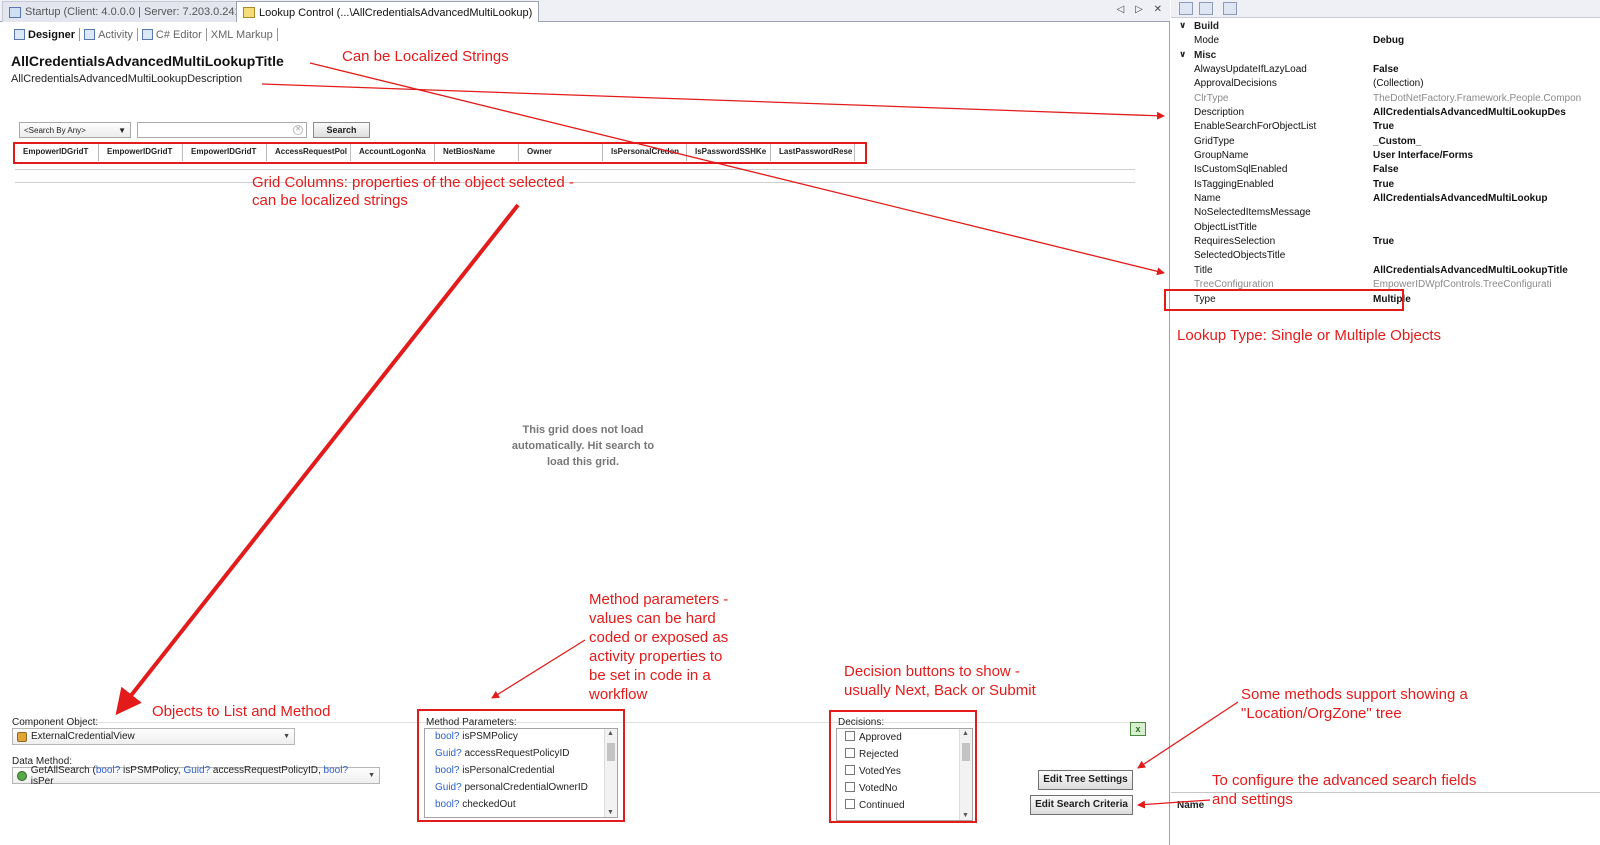  I want to click on property-value: AllCredentialsAdvancedMultiLookupTitle, so click(1470, 270).